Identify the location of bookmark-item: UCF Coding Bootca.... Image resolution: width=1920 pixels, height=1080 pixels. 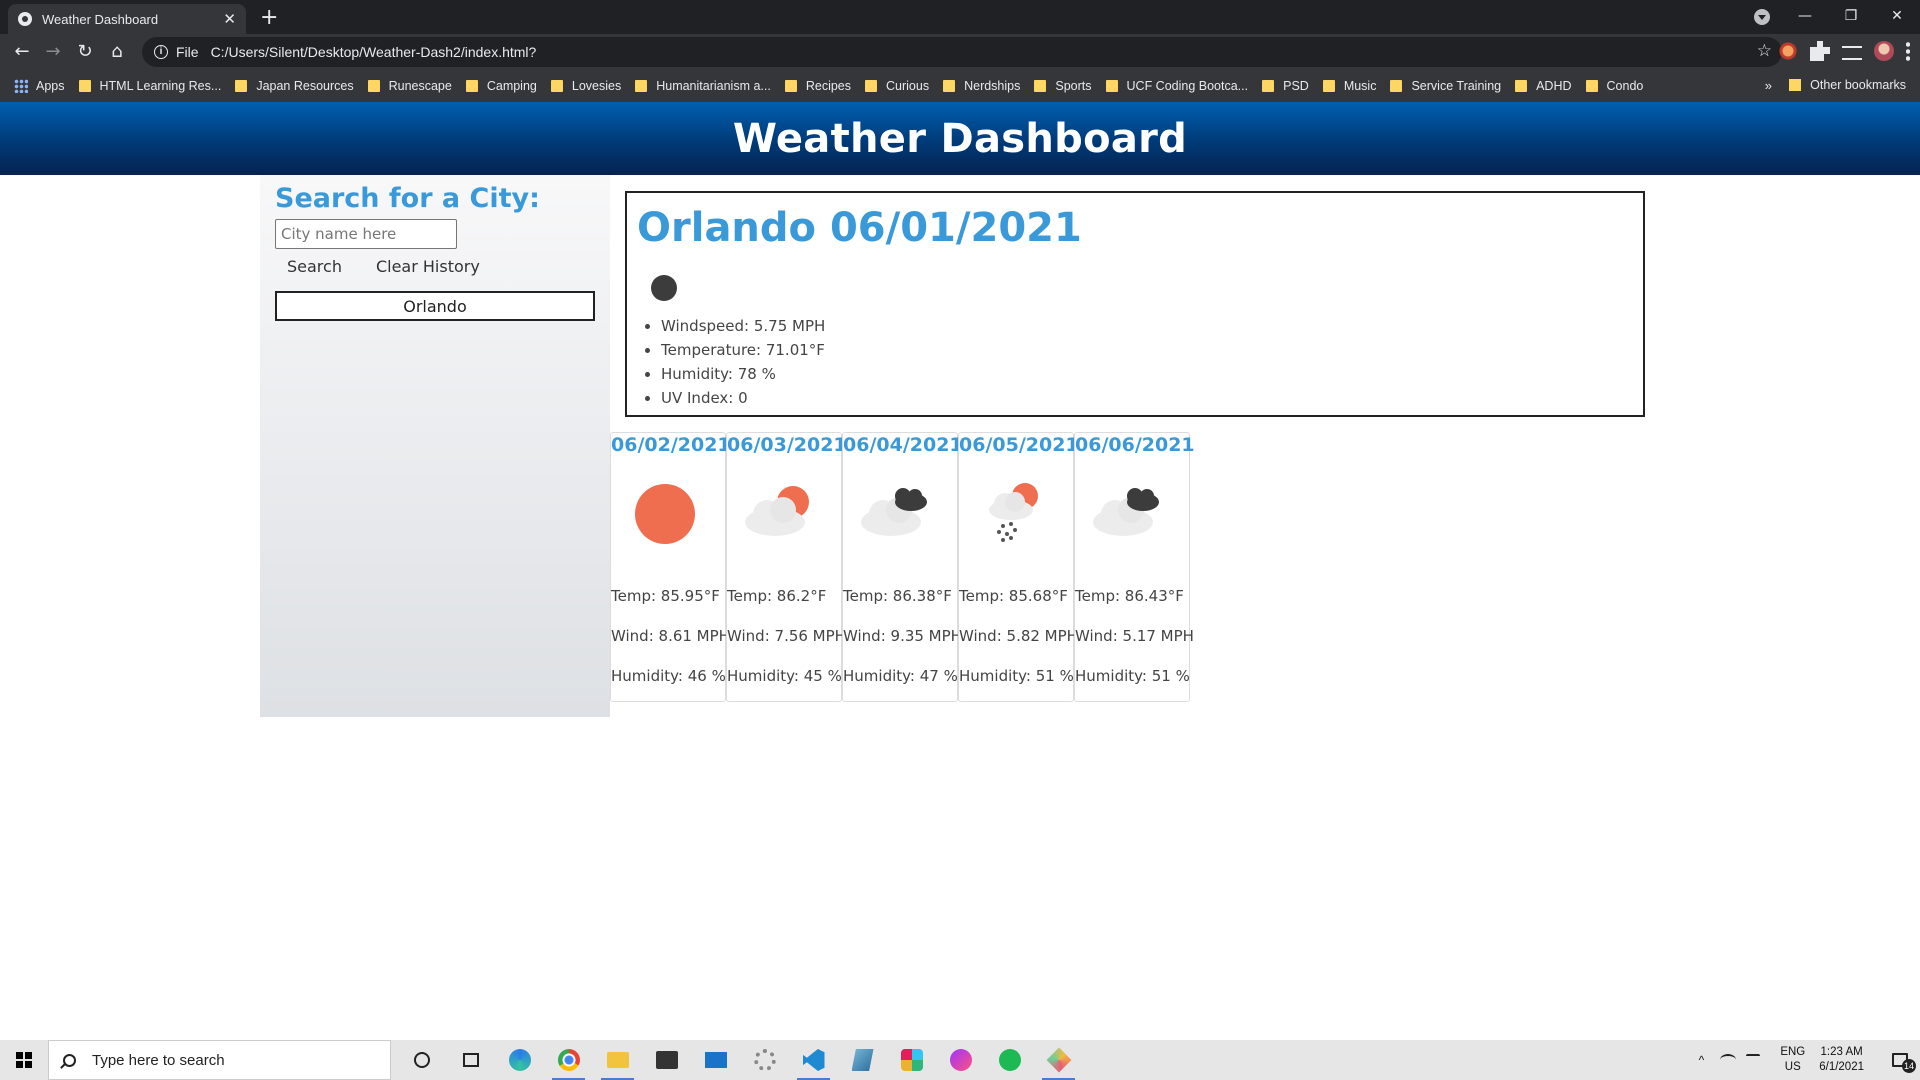
(1176, 86).